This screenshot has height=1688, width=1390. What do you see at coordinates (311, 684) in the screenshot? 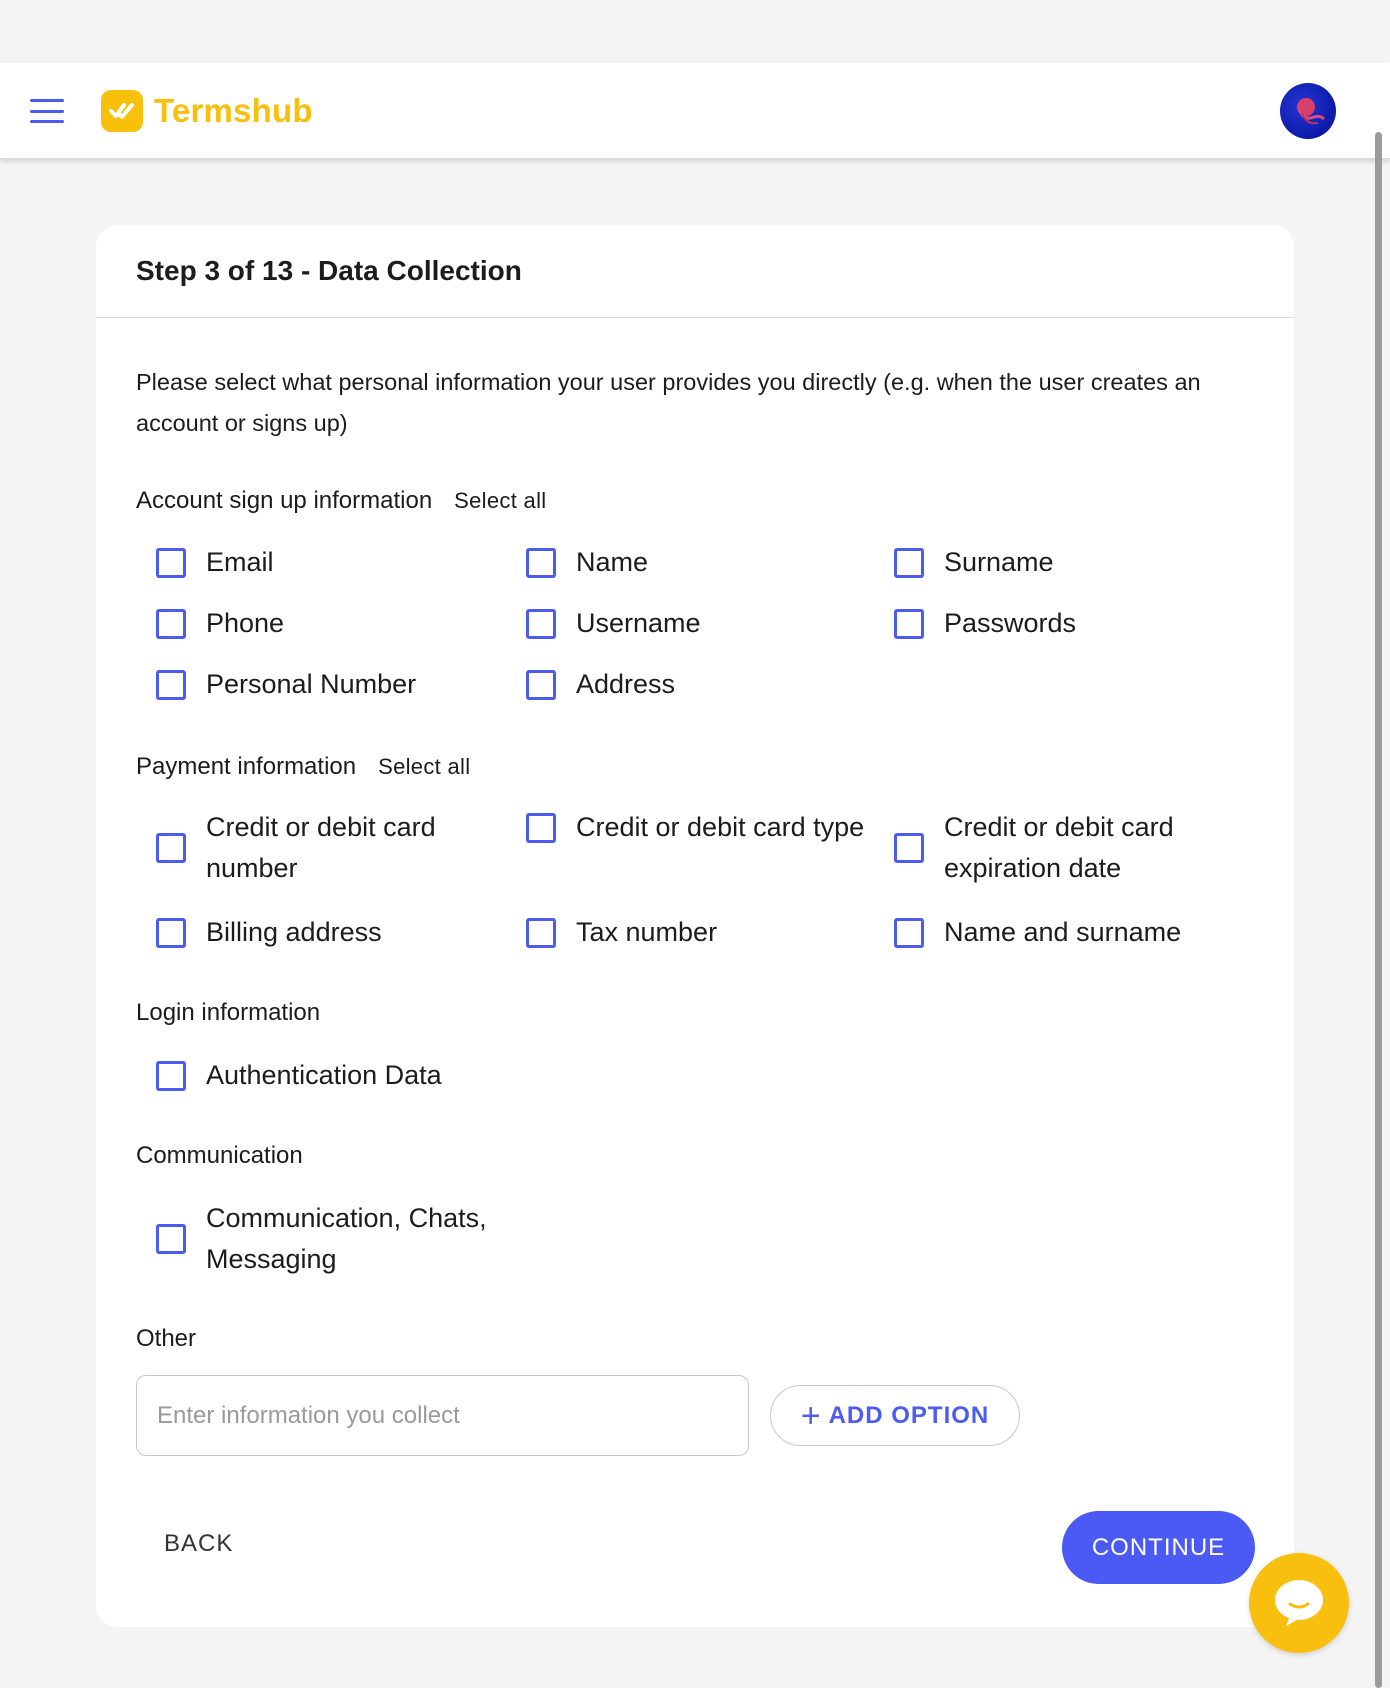
I see `checkbox-label: Personal Number` at bounding box center [311, 684].